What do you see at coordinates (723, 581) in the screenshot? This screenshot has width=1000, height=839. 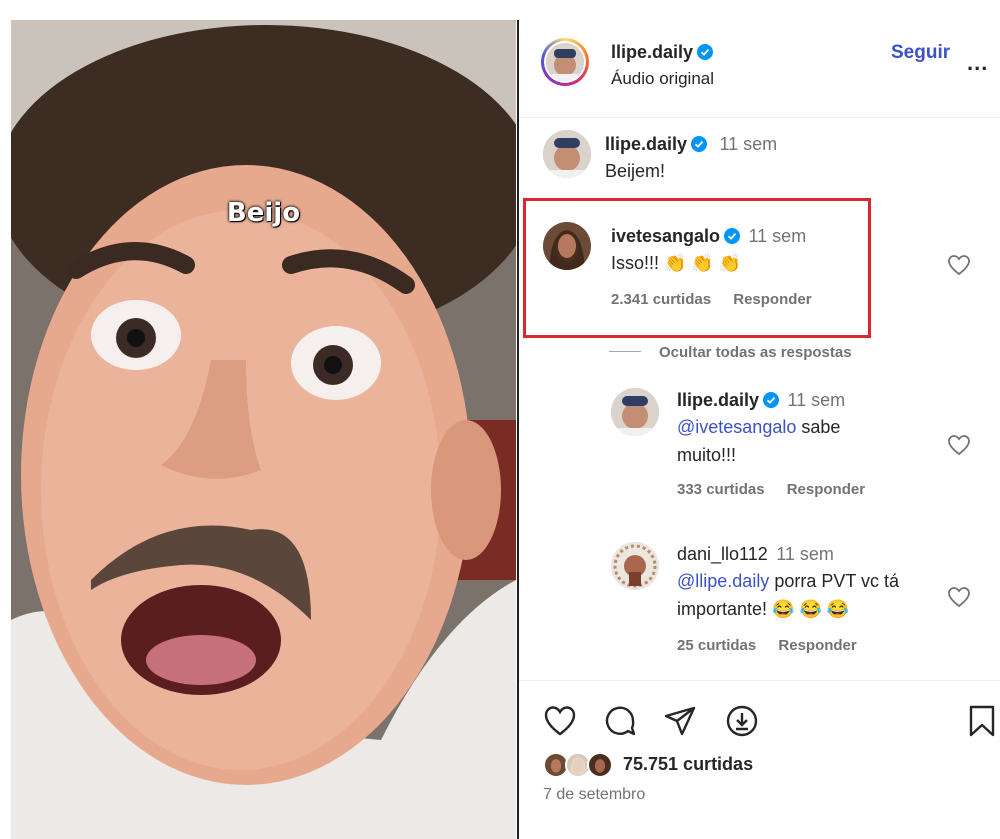 I see `mention-link: @llipe.daily` at bounding box center [723, 581].